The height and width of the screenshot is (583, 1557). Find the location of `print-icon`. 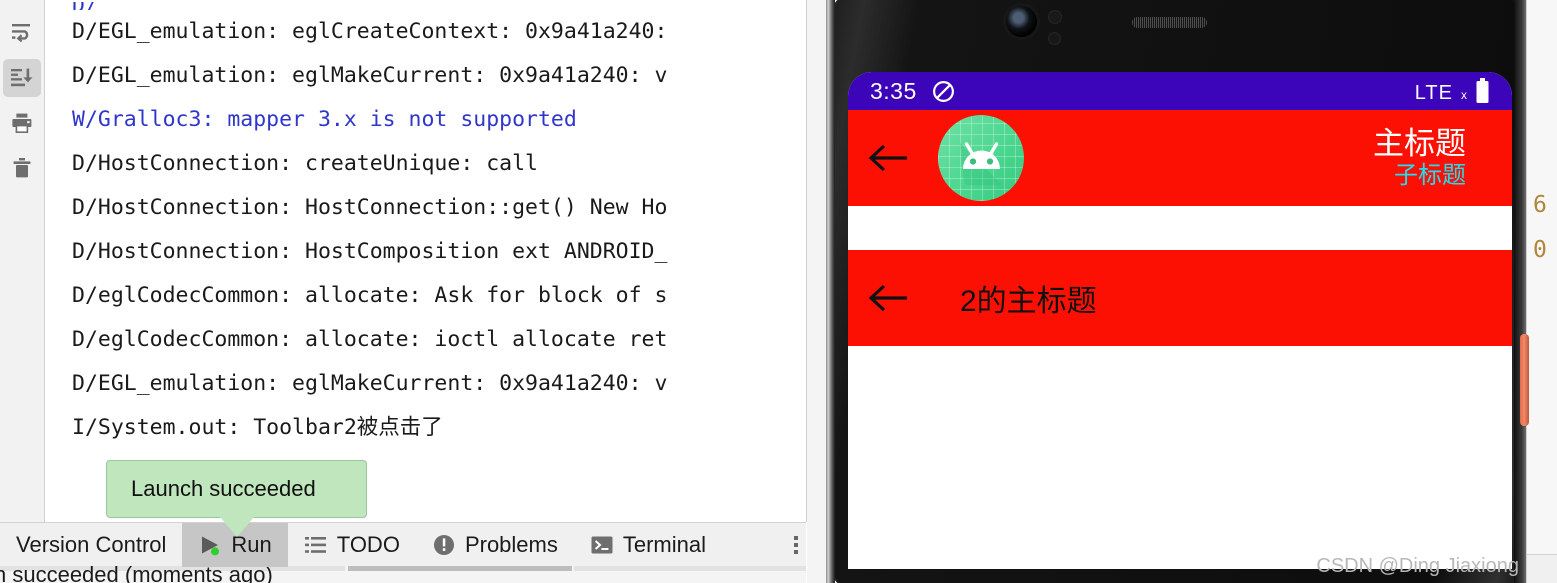

print-icon is located at coordinates (22, 123).